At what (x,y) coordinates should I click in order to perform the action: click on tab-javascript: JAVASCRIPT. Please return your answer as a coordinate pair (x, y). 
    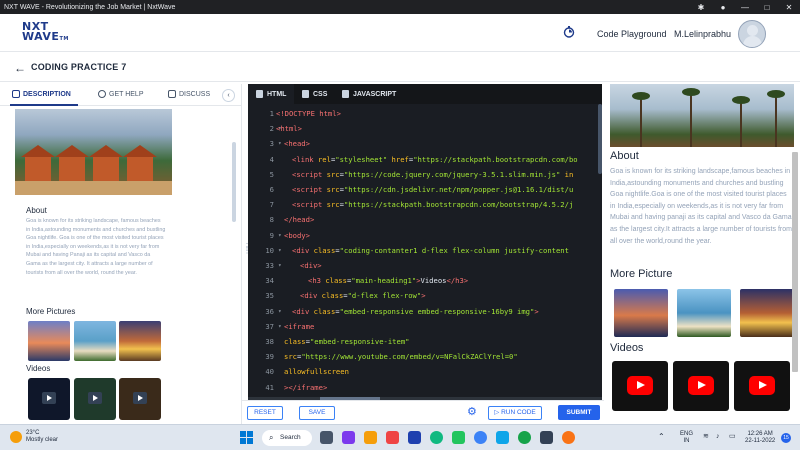
    Looking at the image, I should click on (369, 94).